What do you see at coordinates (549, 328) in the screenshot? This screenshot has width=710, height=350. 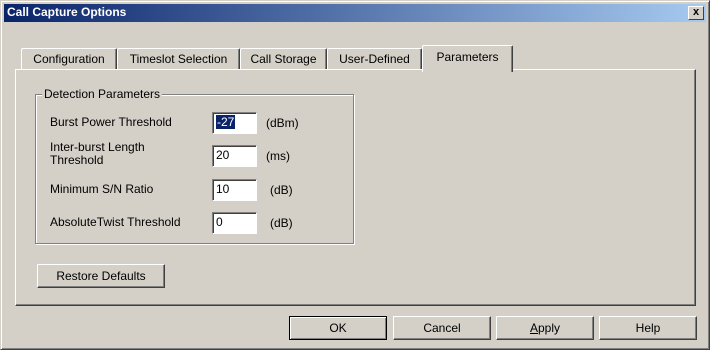 I see `button-label: pply` at bounding box center [549, 328].